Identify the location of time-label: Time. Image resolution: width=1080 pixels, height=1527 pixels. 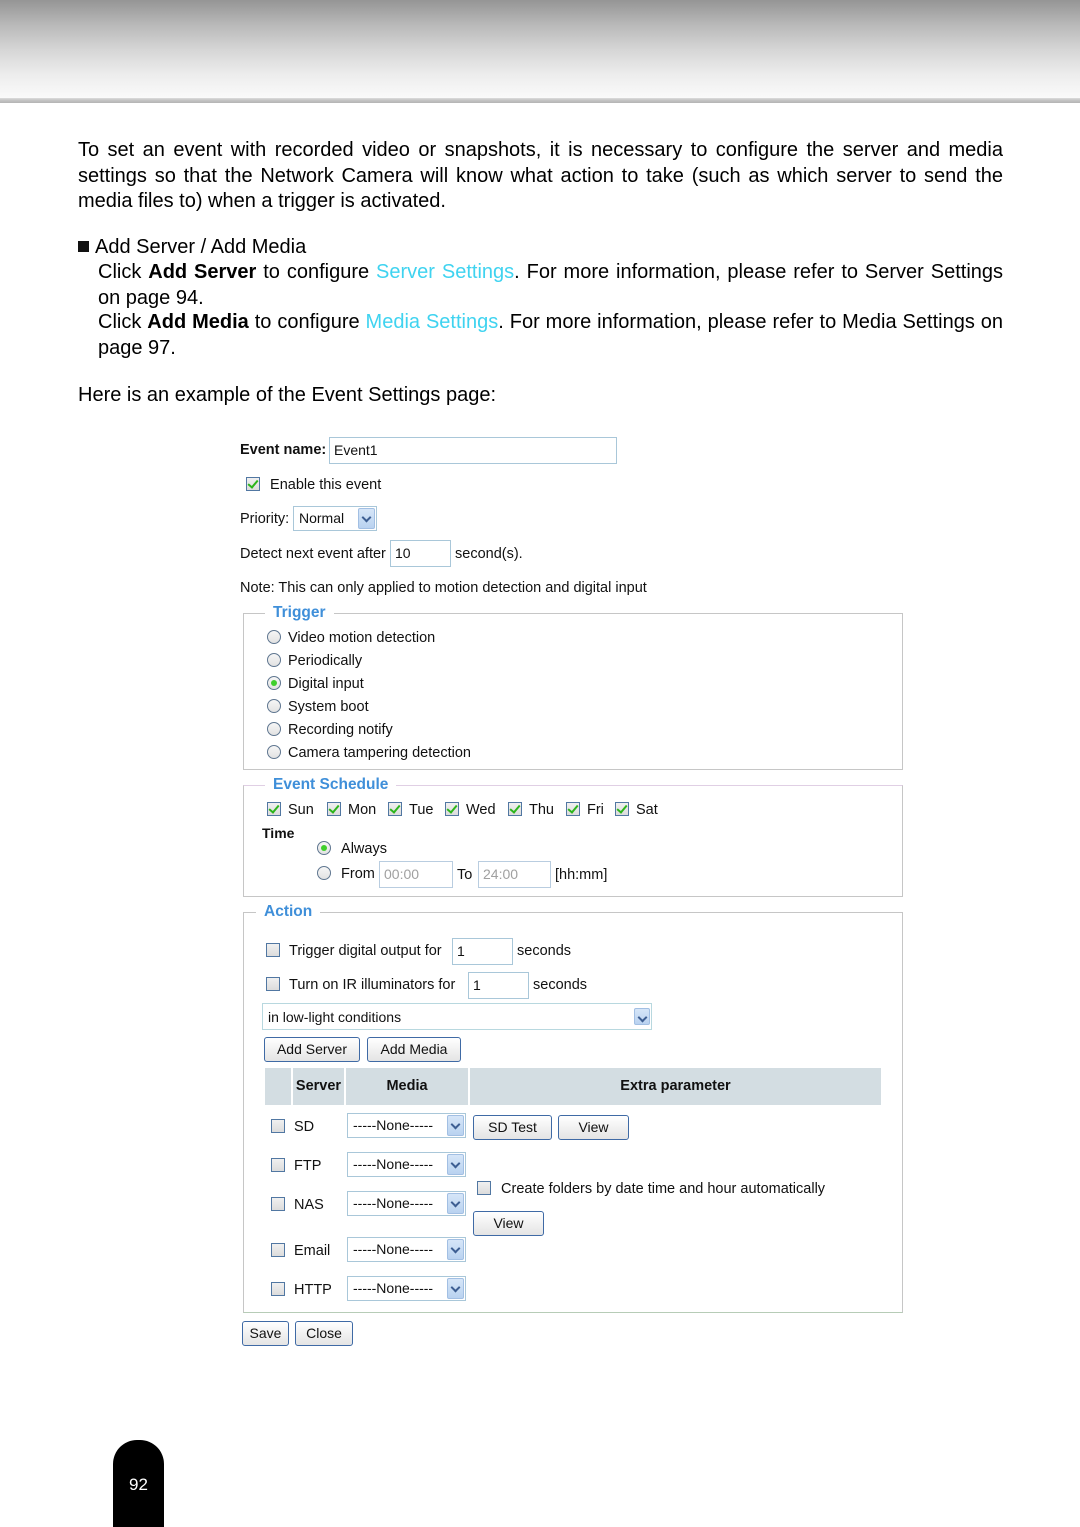
(278, 833).